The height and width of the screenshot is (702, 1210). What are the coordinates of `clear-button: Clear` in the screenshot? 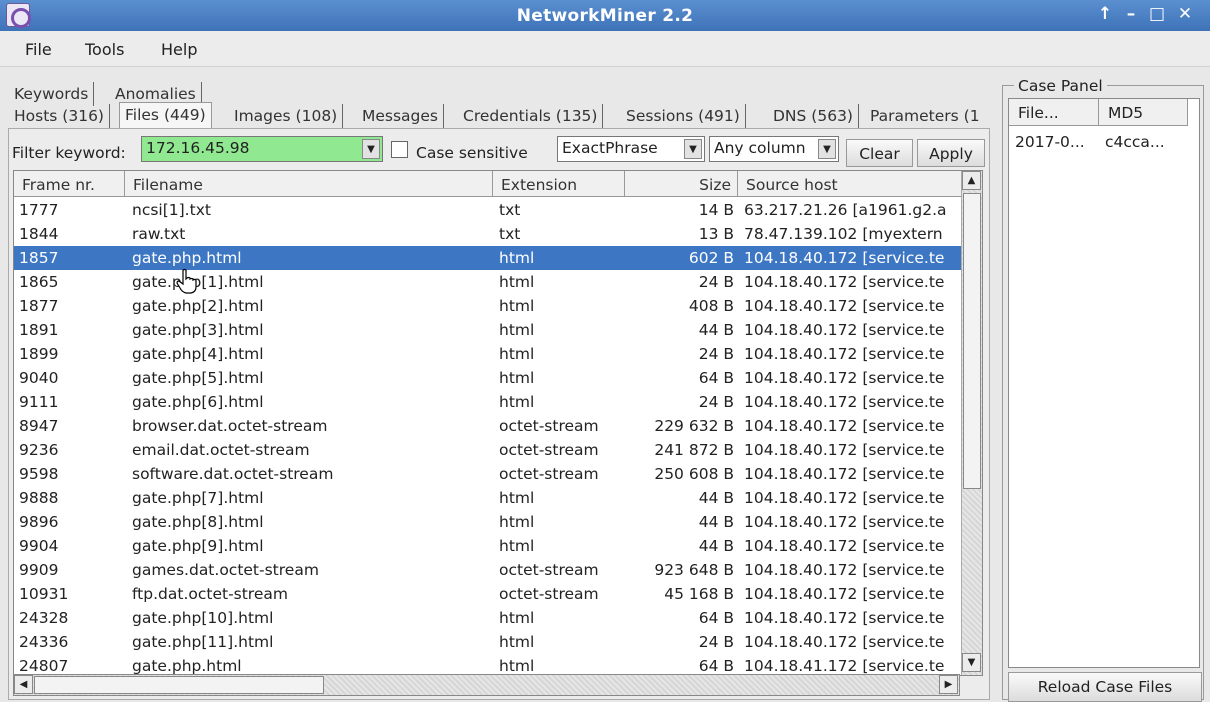 It's located at (879, 153).